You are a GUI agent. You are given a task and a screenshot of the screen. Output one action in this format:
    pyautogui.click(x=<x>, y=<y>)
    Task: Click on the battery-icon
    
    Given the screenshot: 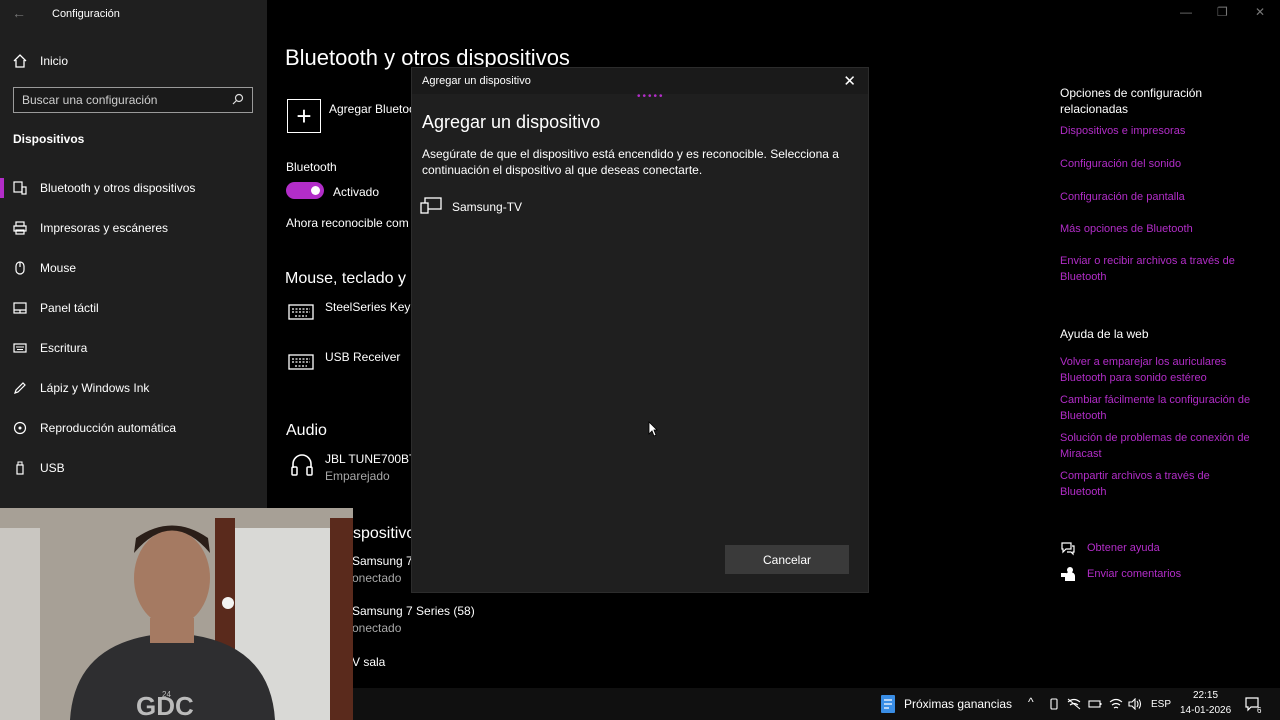 What is the action you would take?
    pyautogui.click(x=1095, y=706)
    